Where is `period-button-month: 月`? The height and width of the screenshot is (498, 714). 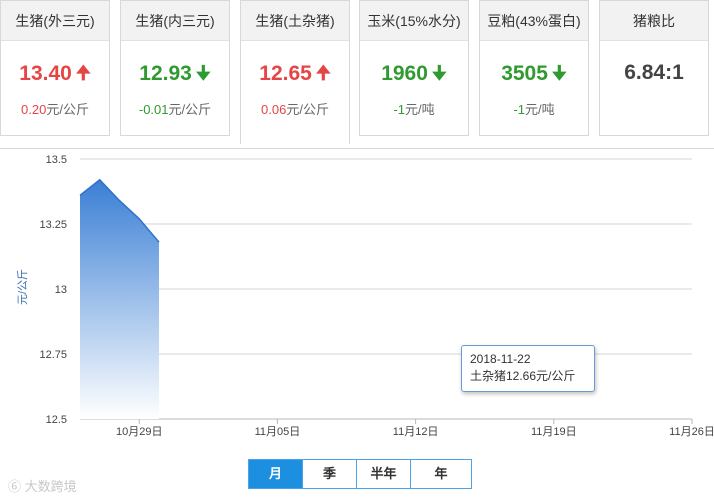
period-button-month: 月 is located at coordinates (276, 474).